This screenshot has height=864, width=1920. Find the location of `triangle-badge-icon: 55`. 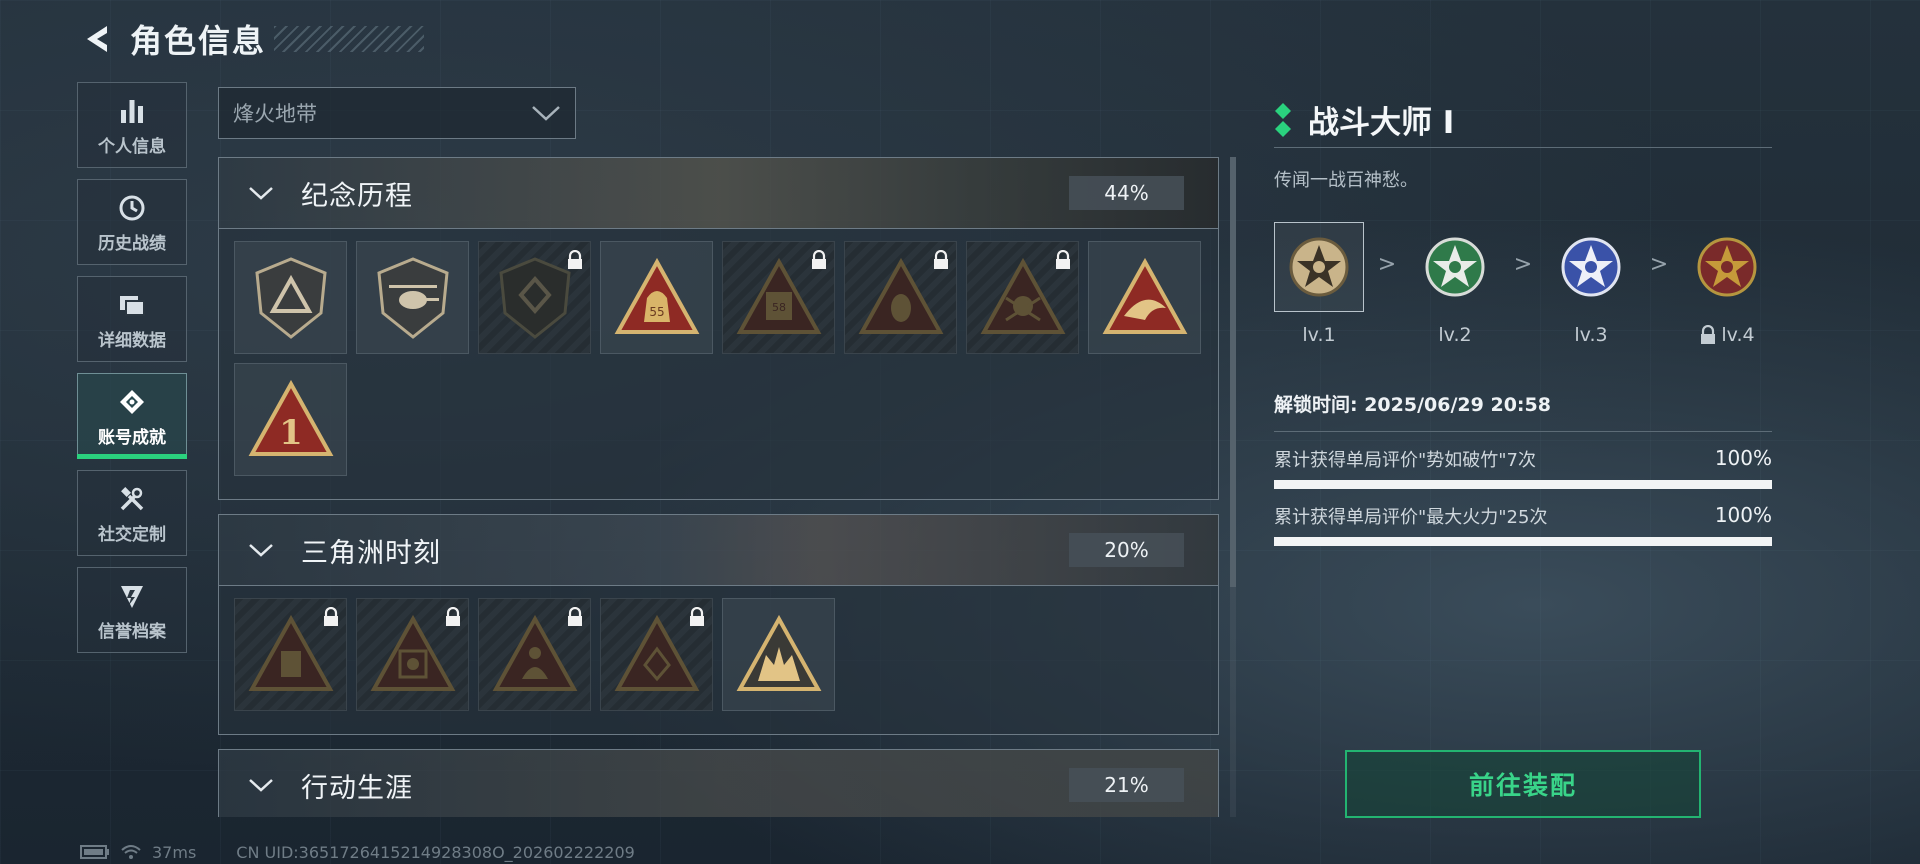

triangle-badge-icon: 55 is located at coordinates (656, 295).